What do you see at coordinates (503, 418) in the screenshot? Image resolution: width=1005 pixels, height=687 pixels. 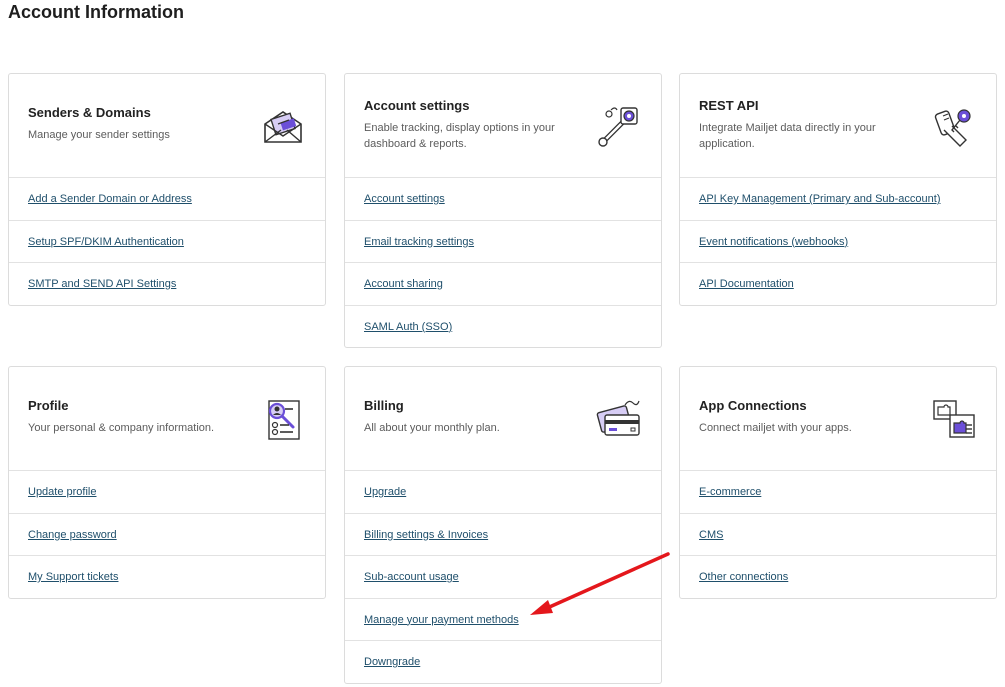 I see `card-header: Billing All about your monthly plan.` at bounding box center [503, 418].